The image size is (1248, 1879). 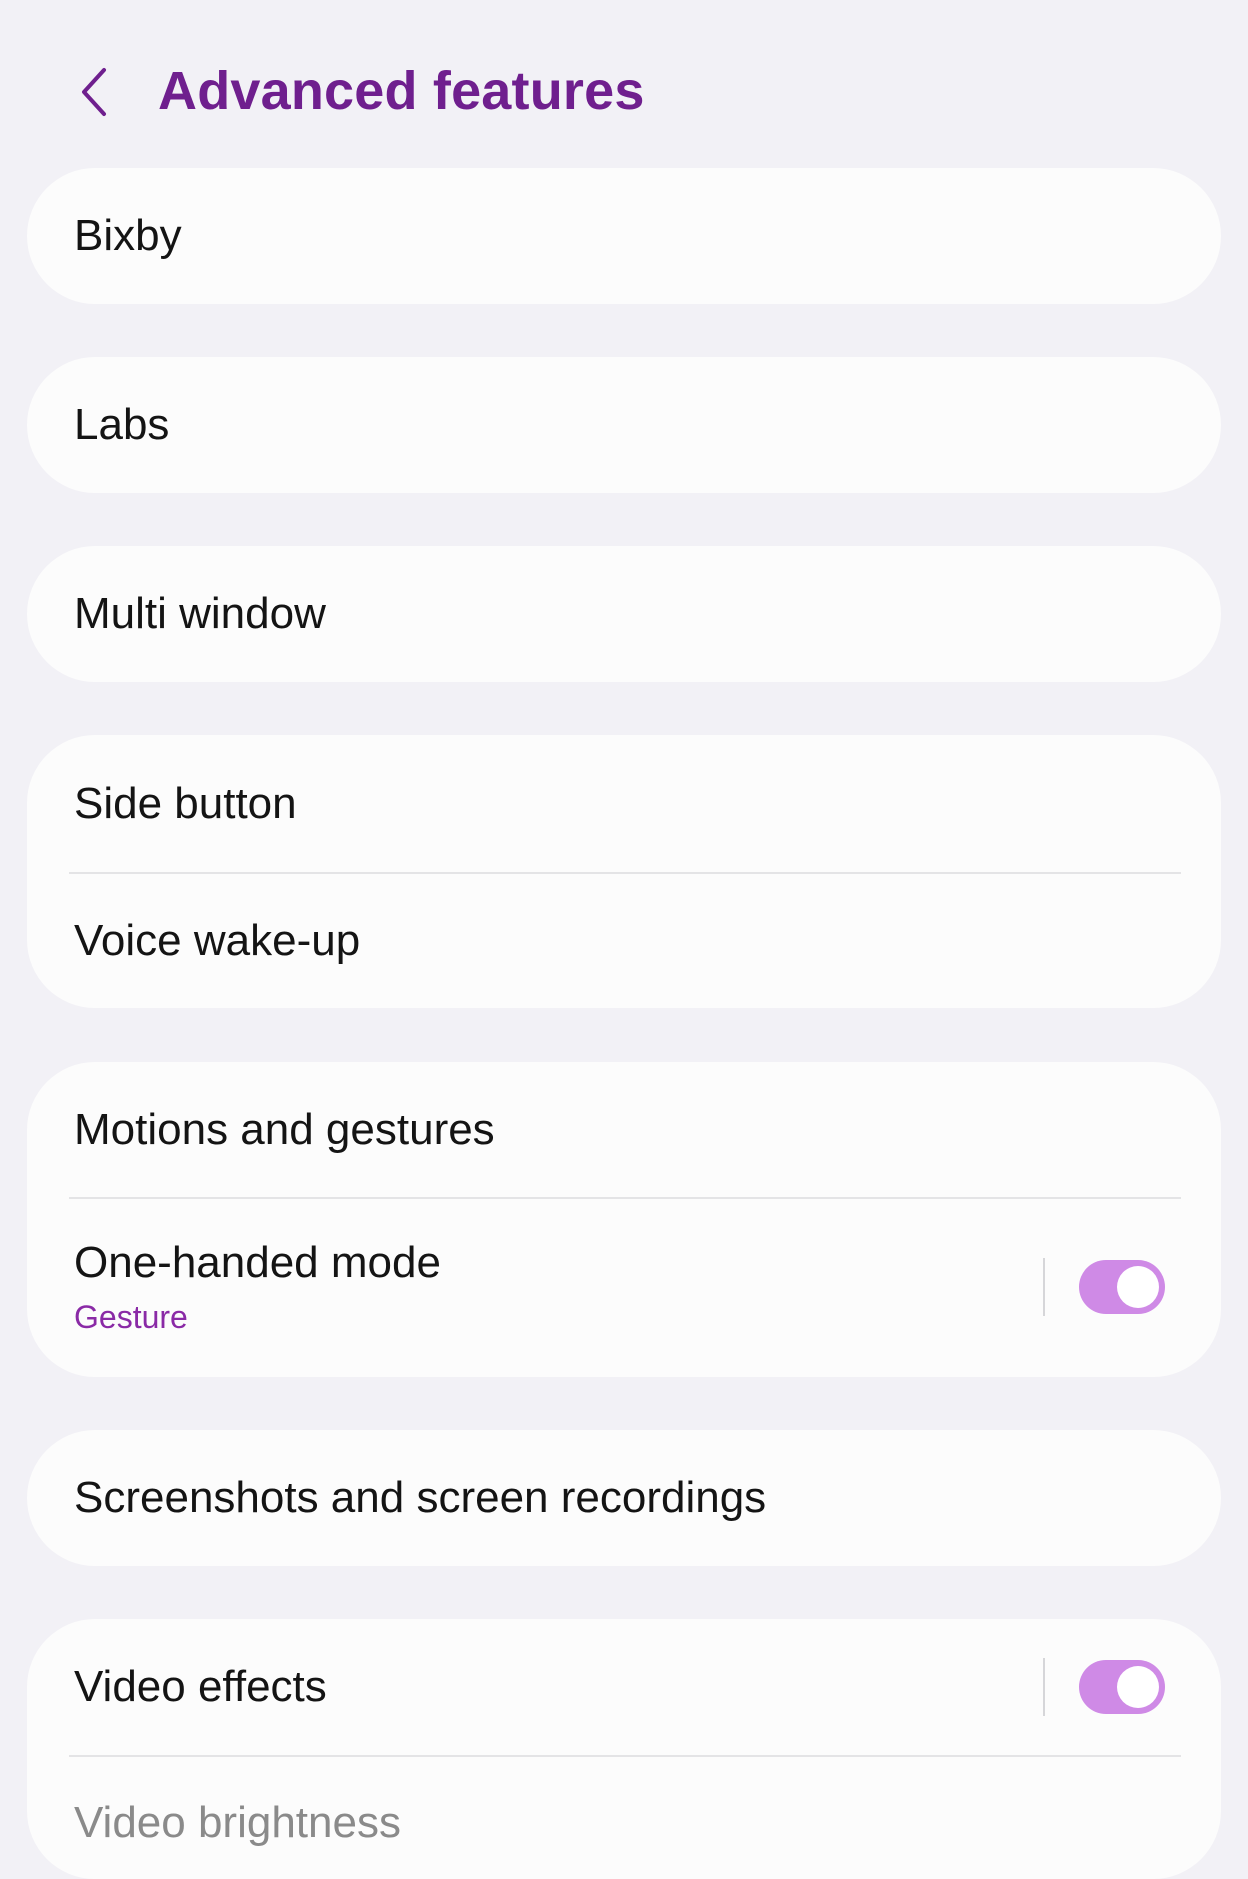 What do you see at coordinates (122, 424) in the screenshot?
I see `labs-label: Labs` at bounding box center [122, 424].